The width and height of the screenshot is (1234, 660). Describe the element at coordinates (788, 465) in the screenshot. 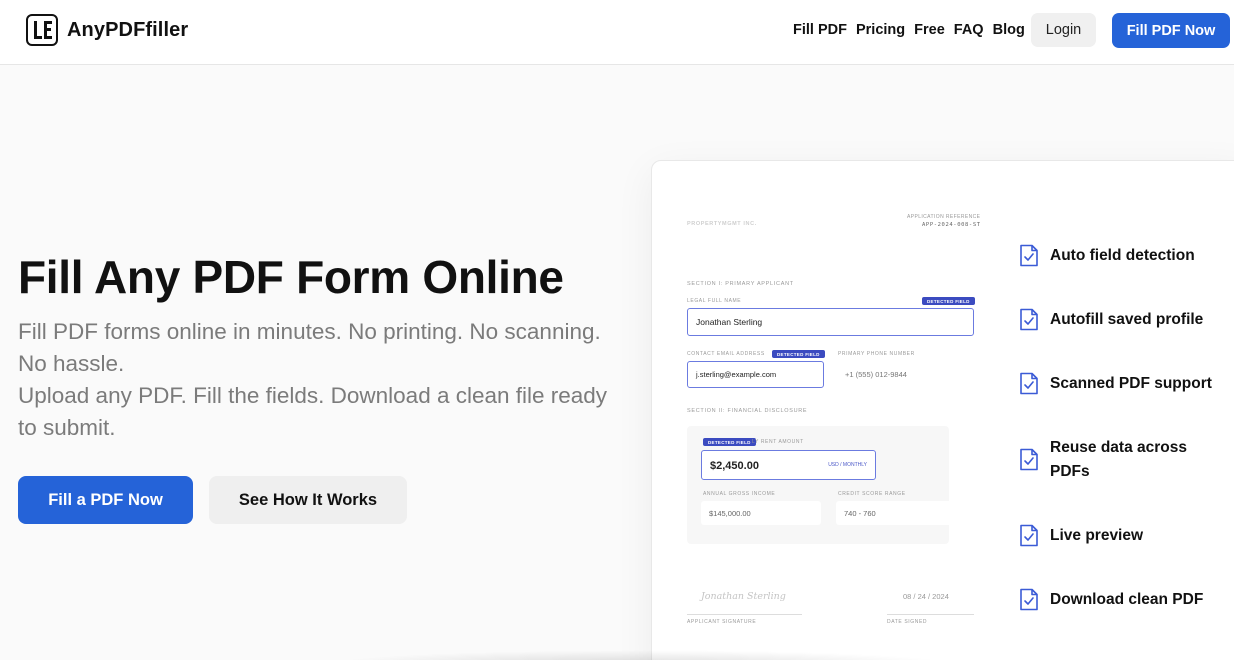

I see `rent-field: $2,450.00 USD / MONTHLY` at that location.